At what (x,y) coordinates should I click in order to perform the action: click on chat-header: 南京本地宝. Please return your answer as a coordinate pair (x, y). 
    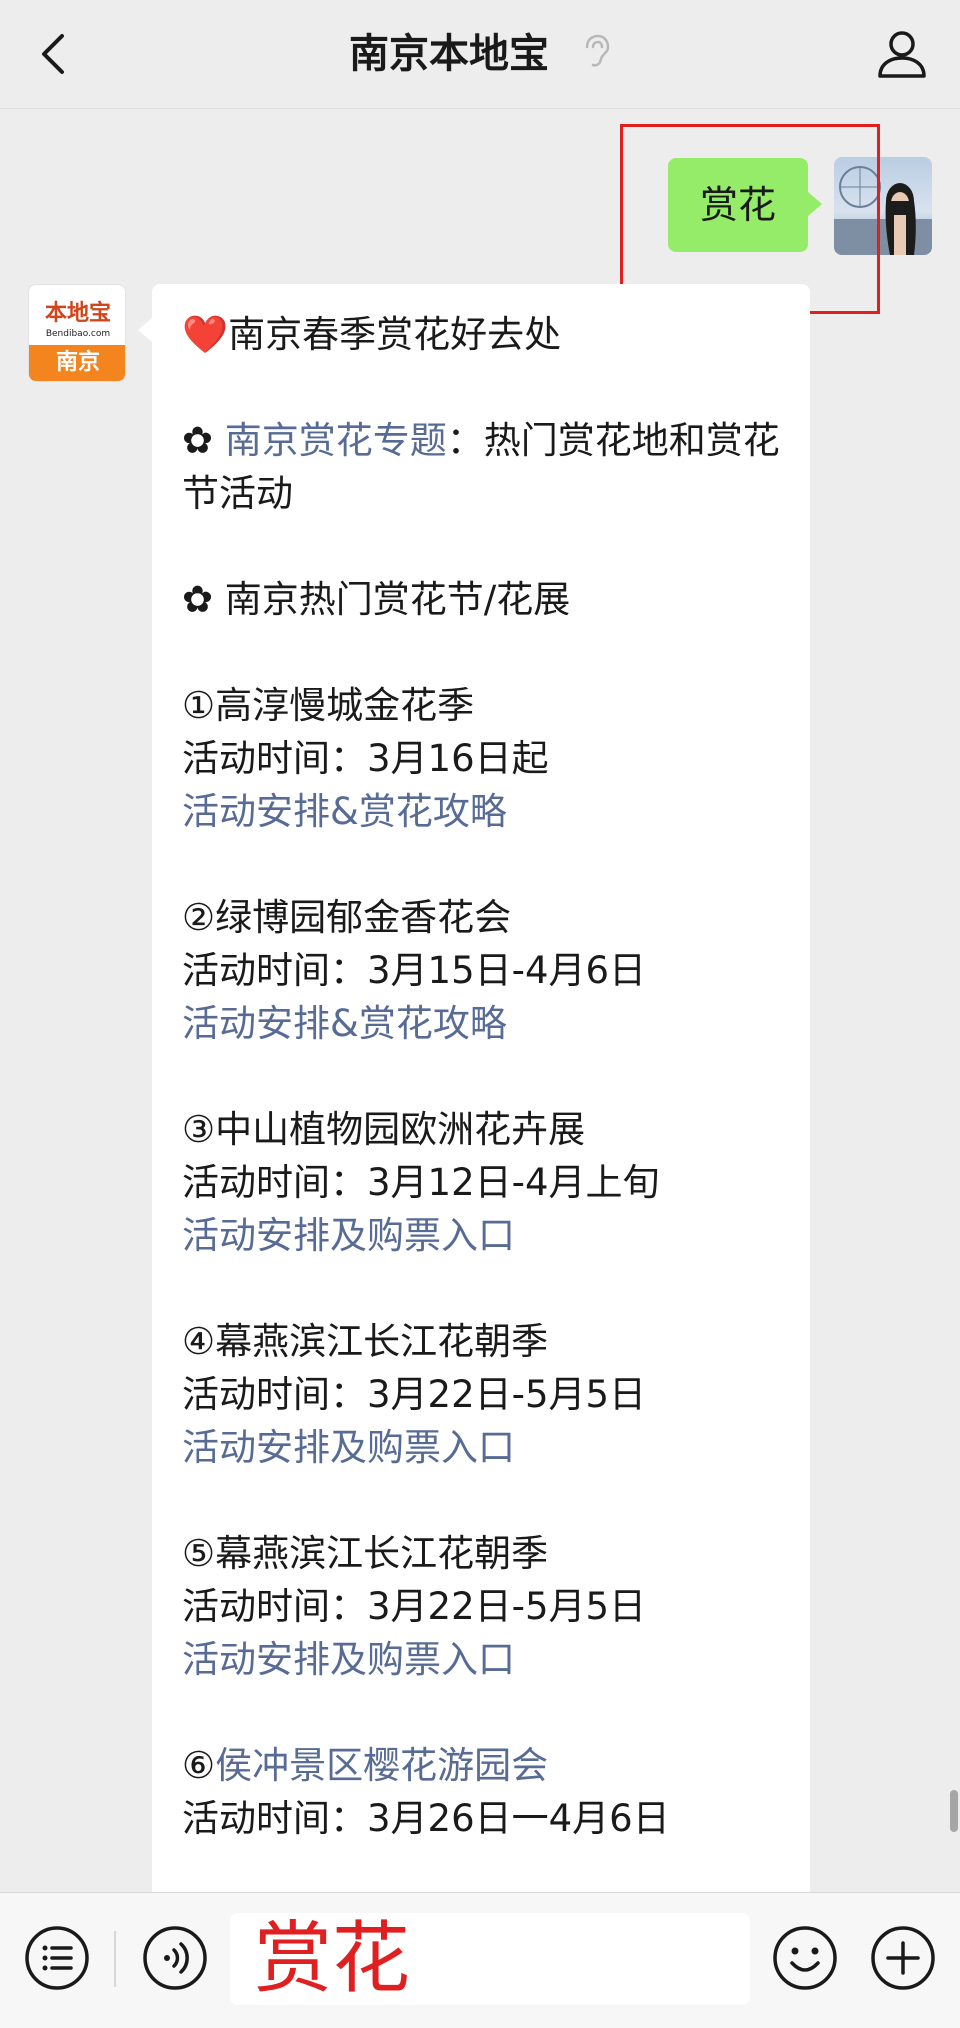
    Looking at the image, I should click on (480, 54).